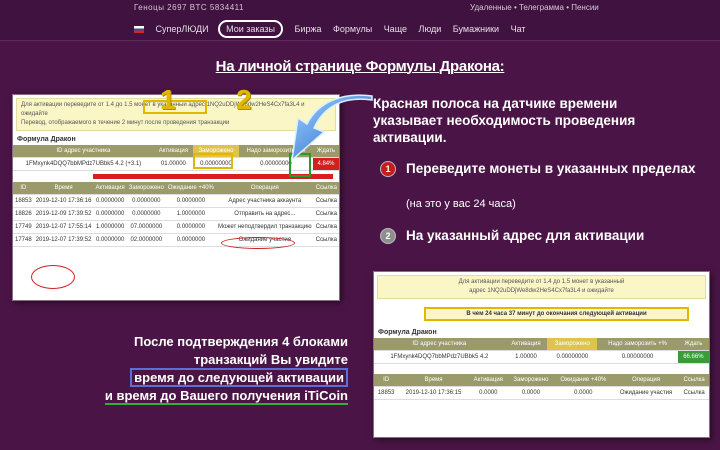 The image size is (720, 450). Describe the element at coordinates (258, 243) in the screenshot. I see `highlight-address` at that location.